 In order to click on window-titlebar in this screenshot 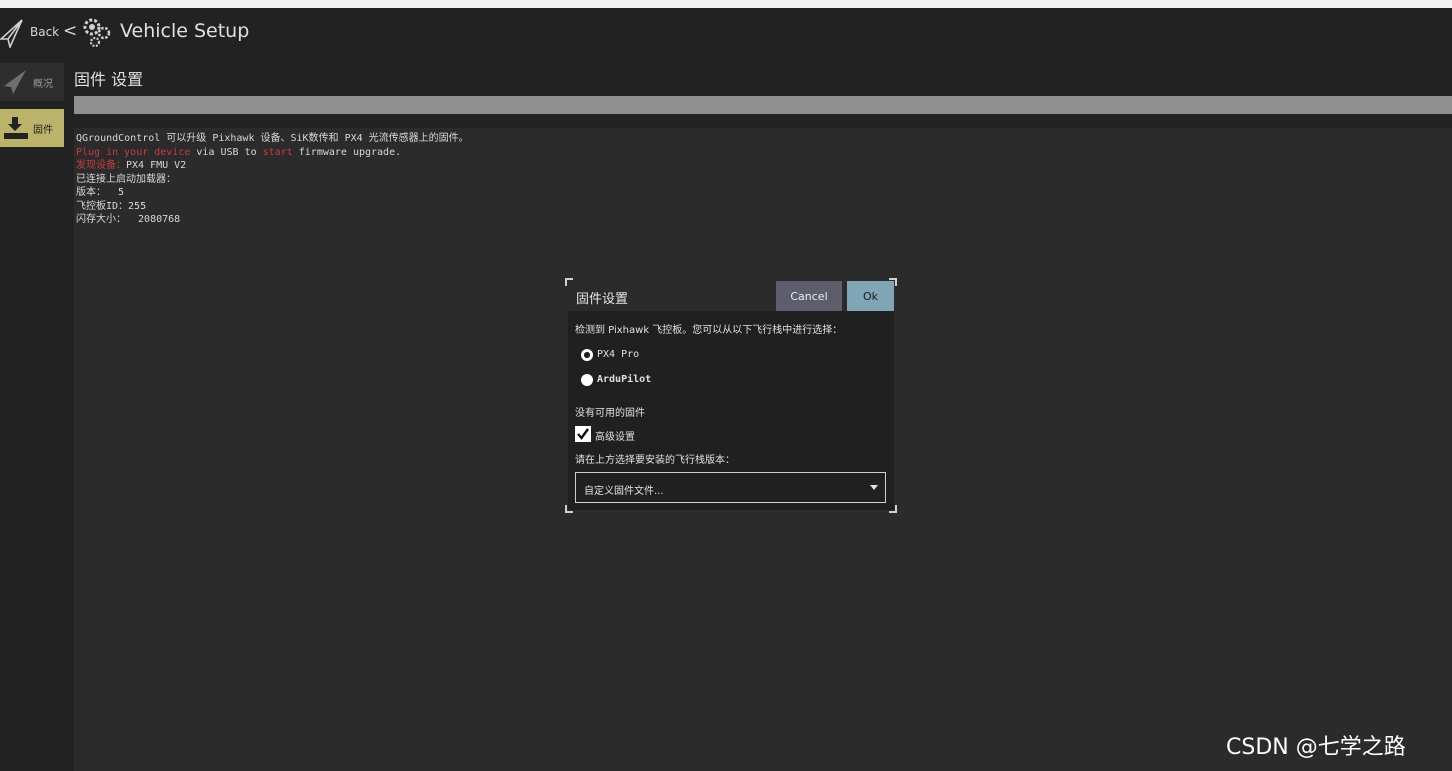, I will do `click(726, 4)`.